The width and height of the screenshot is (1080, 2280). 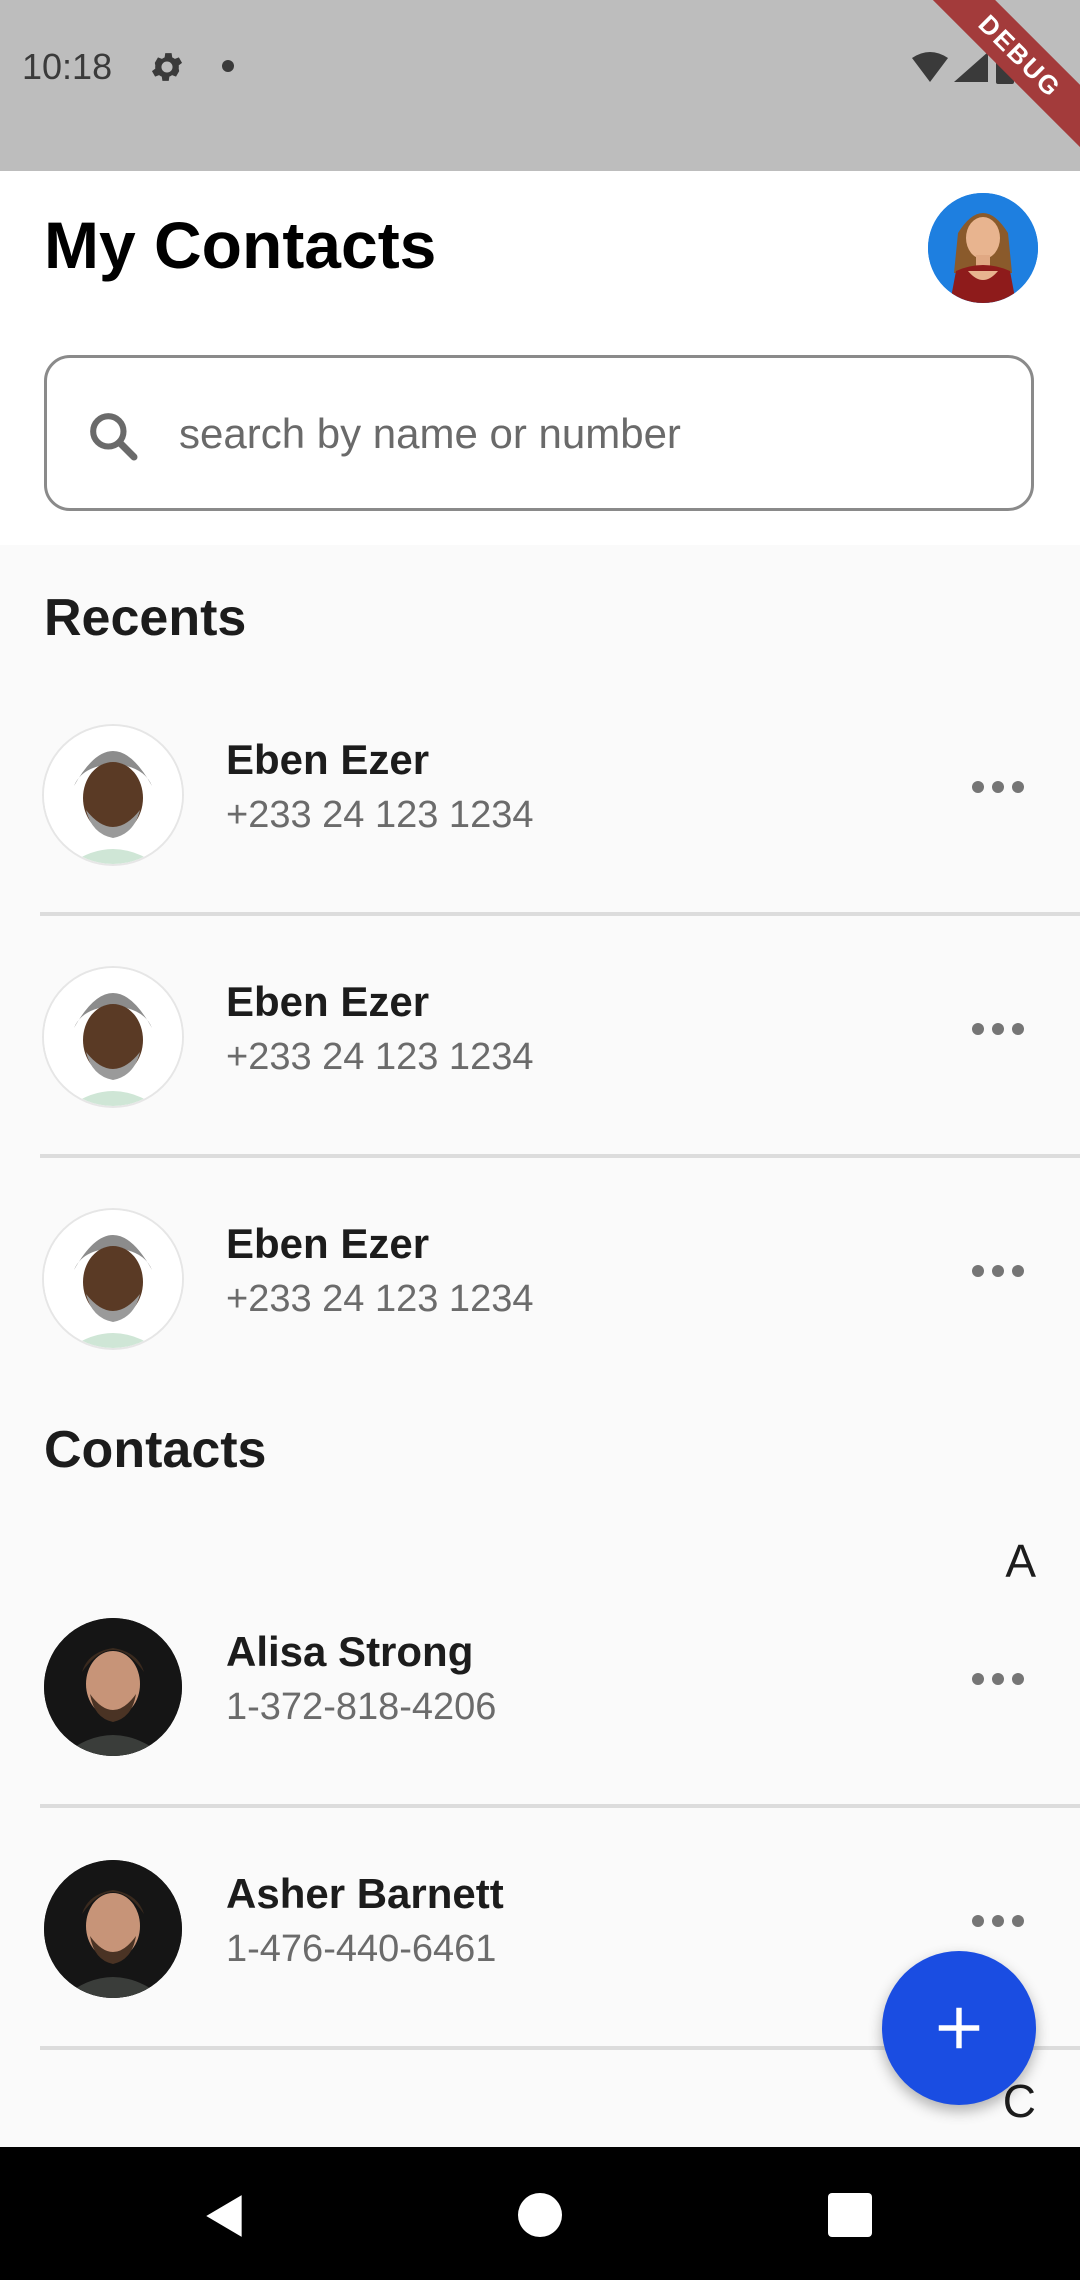 What do you see at coordinates (361, 1949) in the screenshot?
I see `contact-phone: 1-476-440-6461` at bounding box center [361, 1949].